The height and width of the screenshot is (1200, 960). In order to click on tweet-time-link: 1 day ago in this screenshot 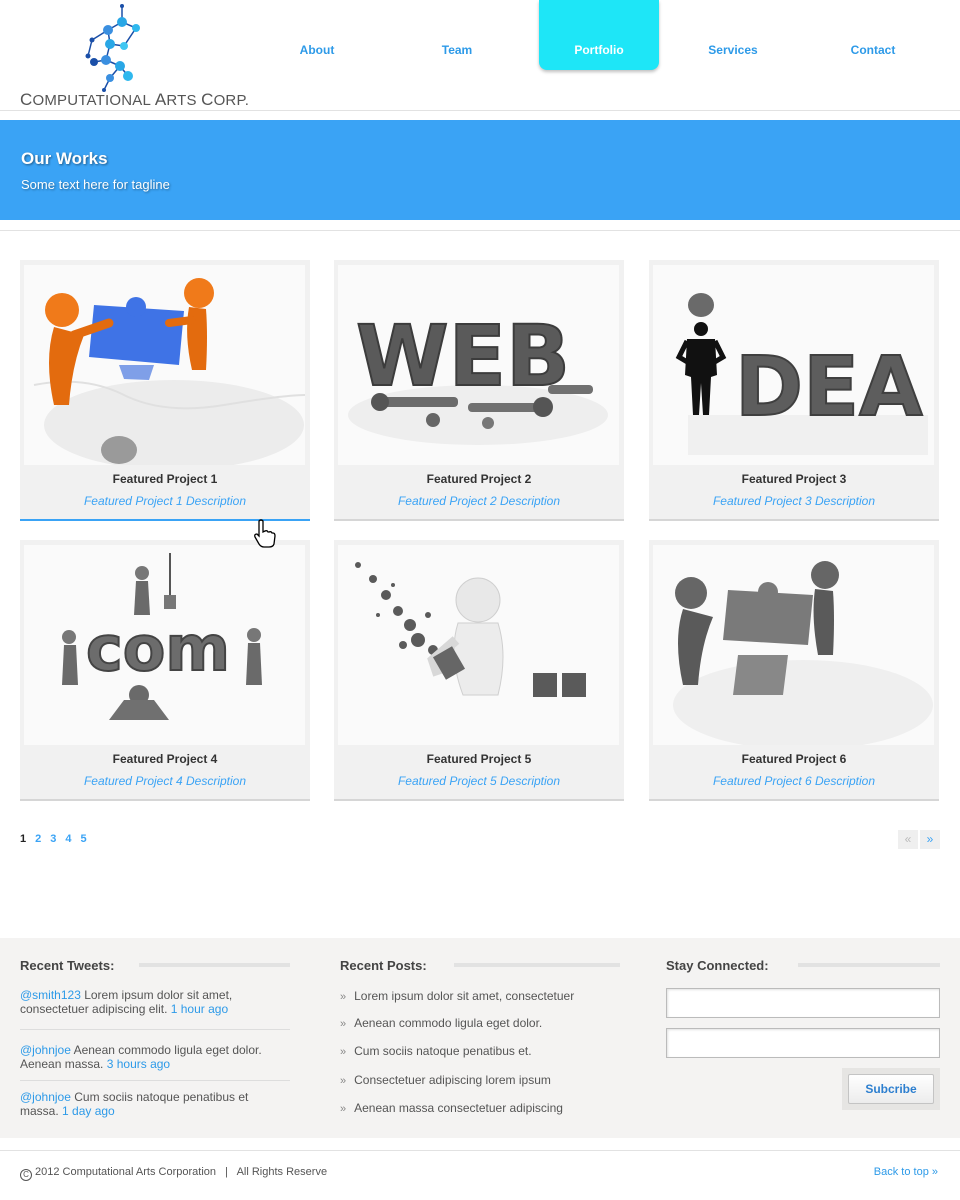, I will do `click(88, 1111)`.